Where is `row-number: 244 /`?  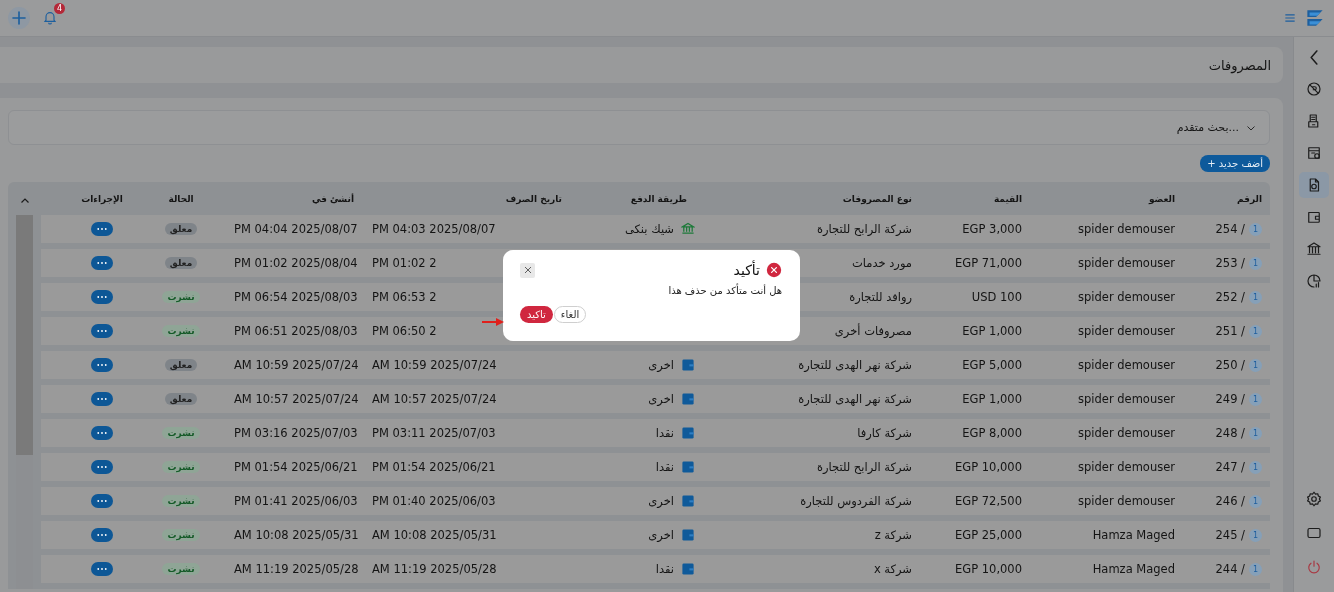
row-number: 244 / is located at coordinates (1230, 569).